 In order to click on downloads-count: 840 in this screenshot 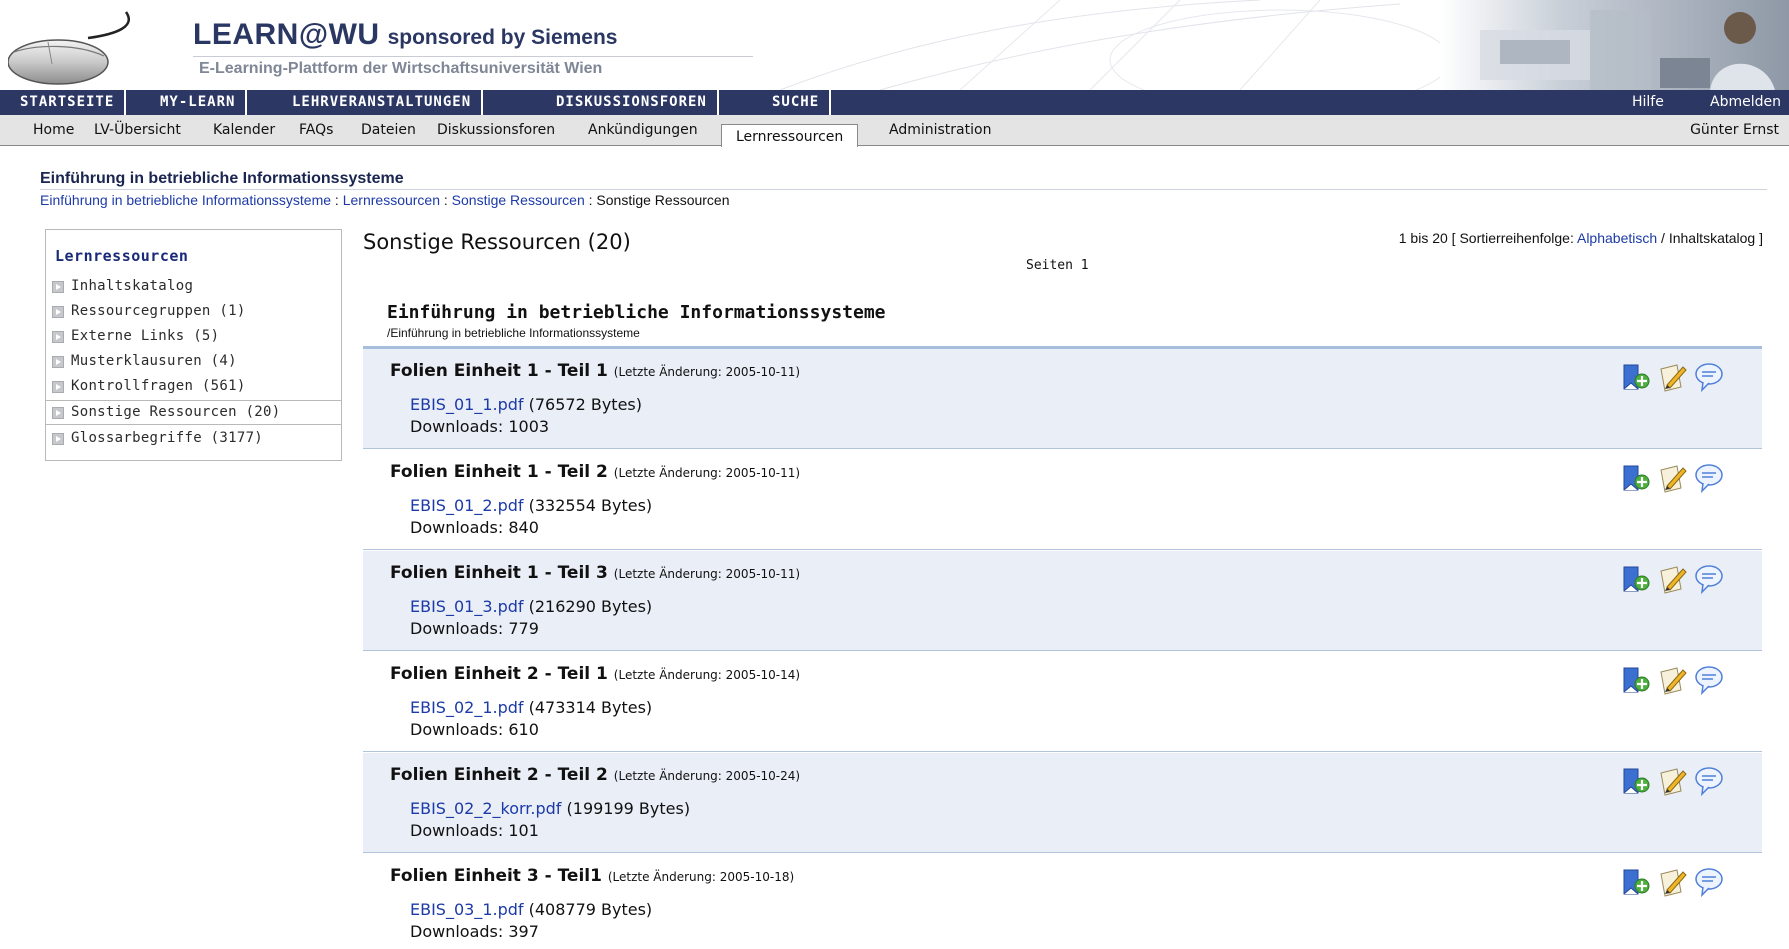, I will do `click(523, 527)`.